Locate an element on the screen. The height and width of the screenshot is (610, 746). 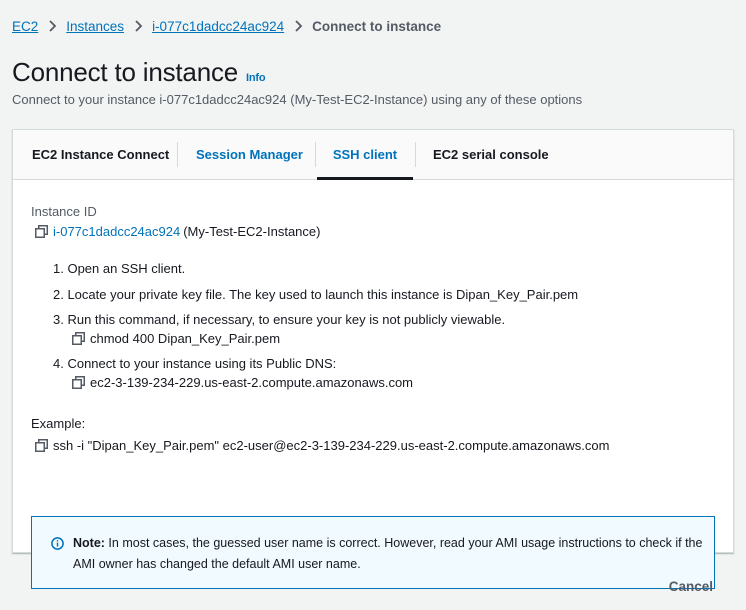
chmod-command: chmod 400 Dipan_Key_Pair.pem is located at coordinates (185, 338).